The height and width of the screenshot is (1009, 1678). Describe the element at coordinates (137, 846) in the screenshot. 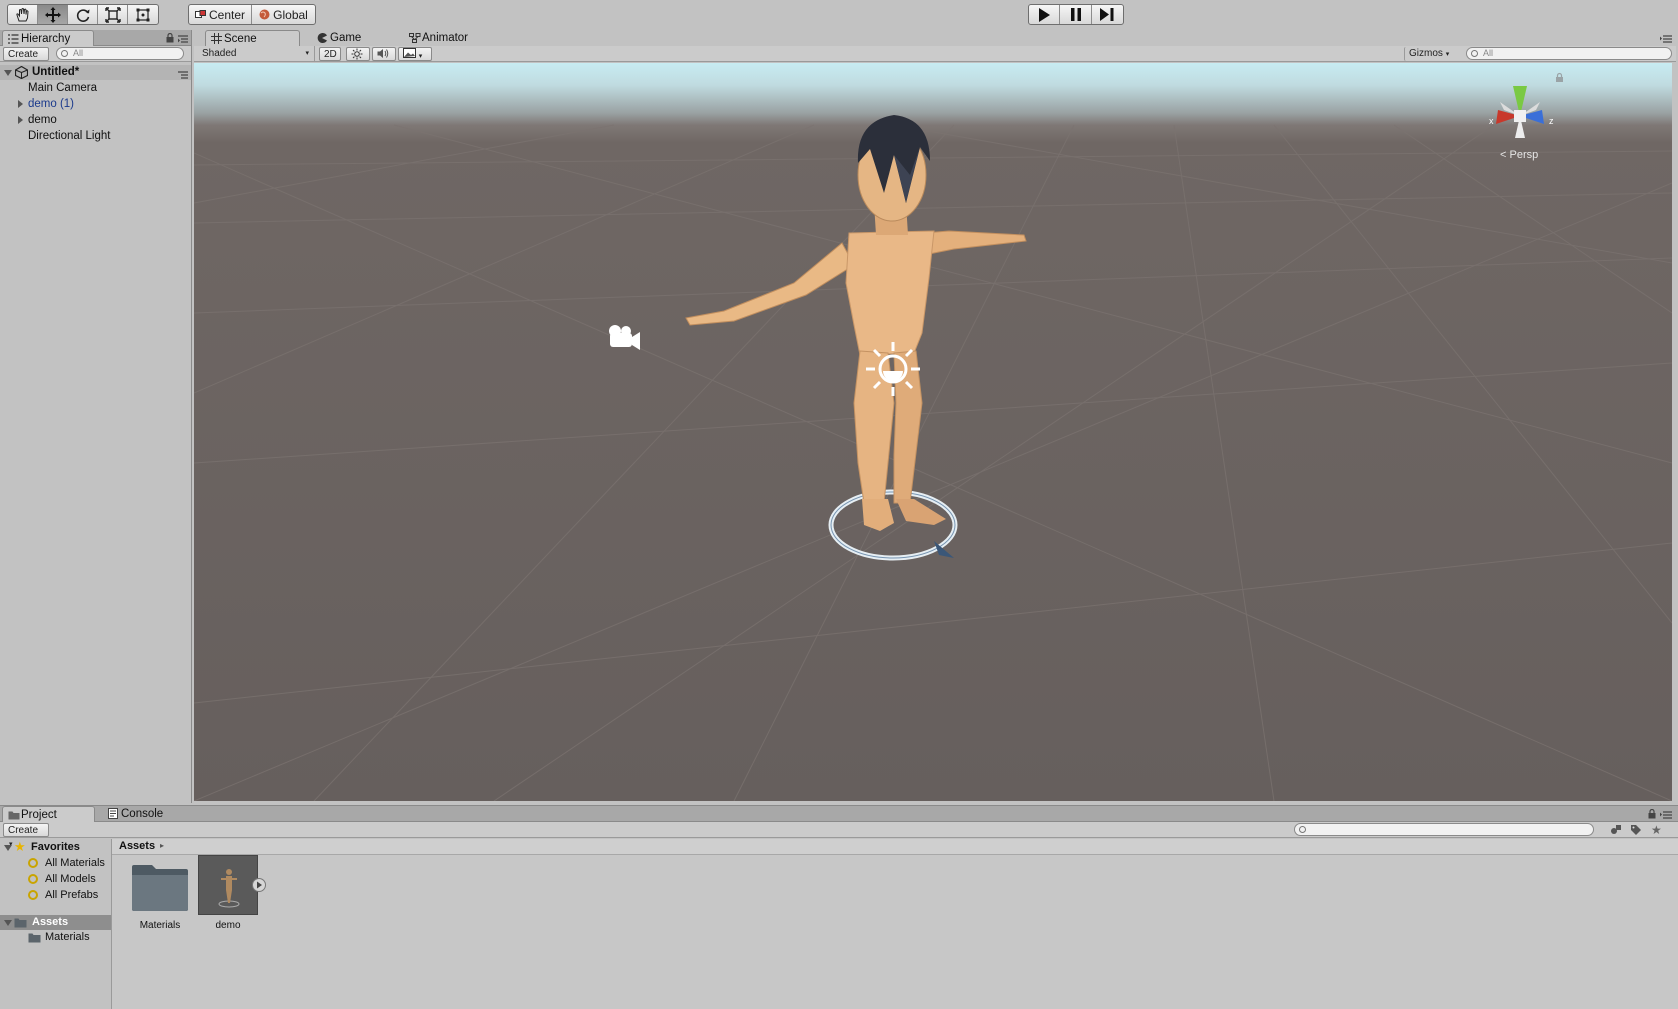

I see `breadcrumb-item-assets: Assets` at that location.